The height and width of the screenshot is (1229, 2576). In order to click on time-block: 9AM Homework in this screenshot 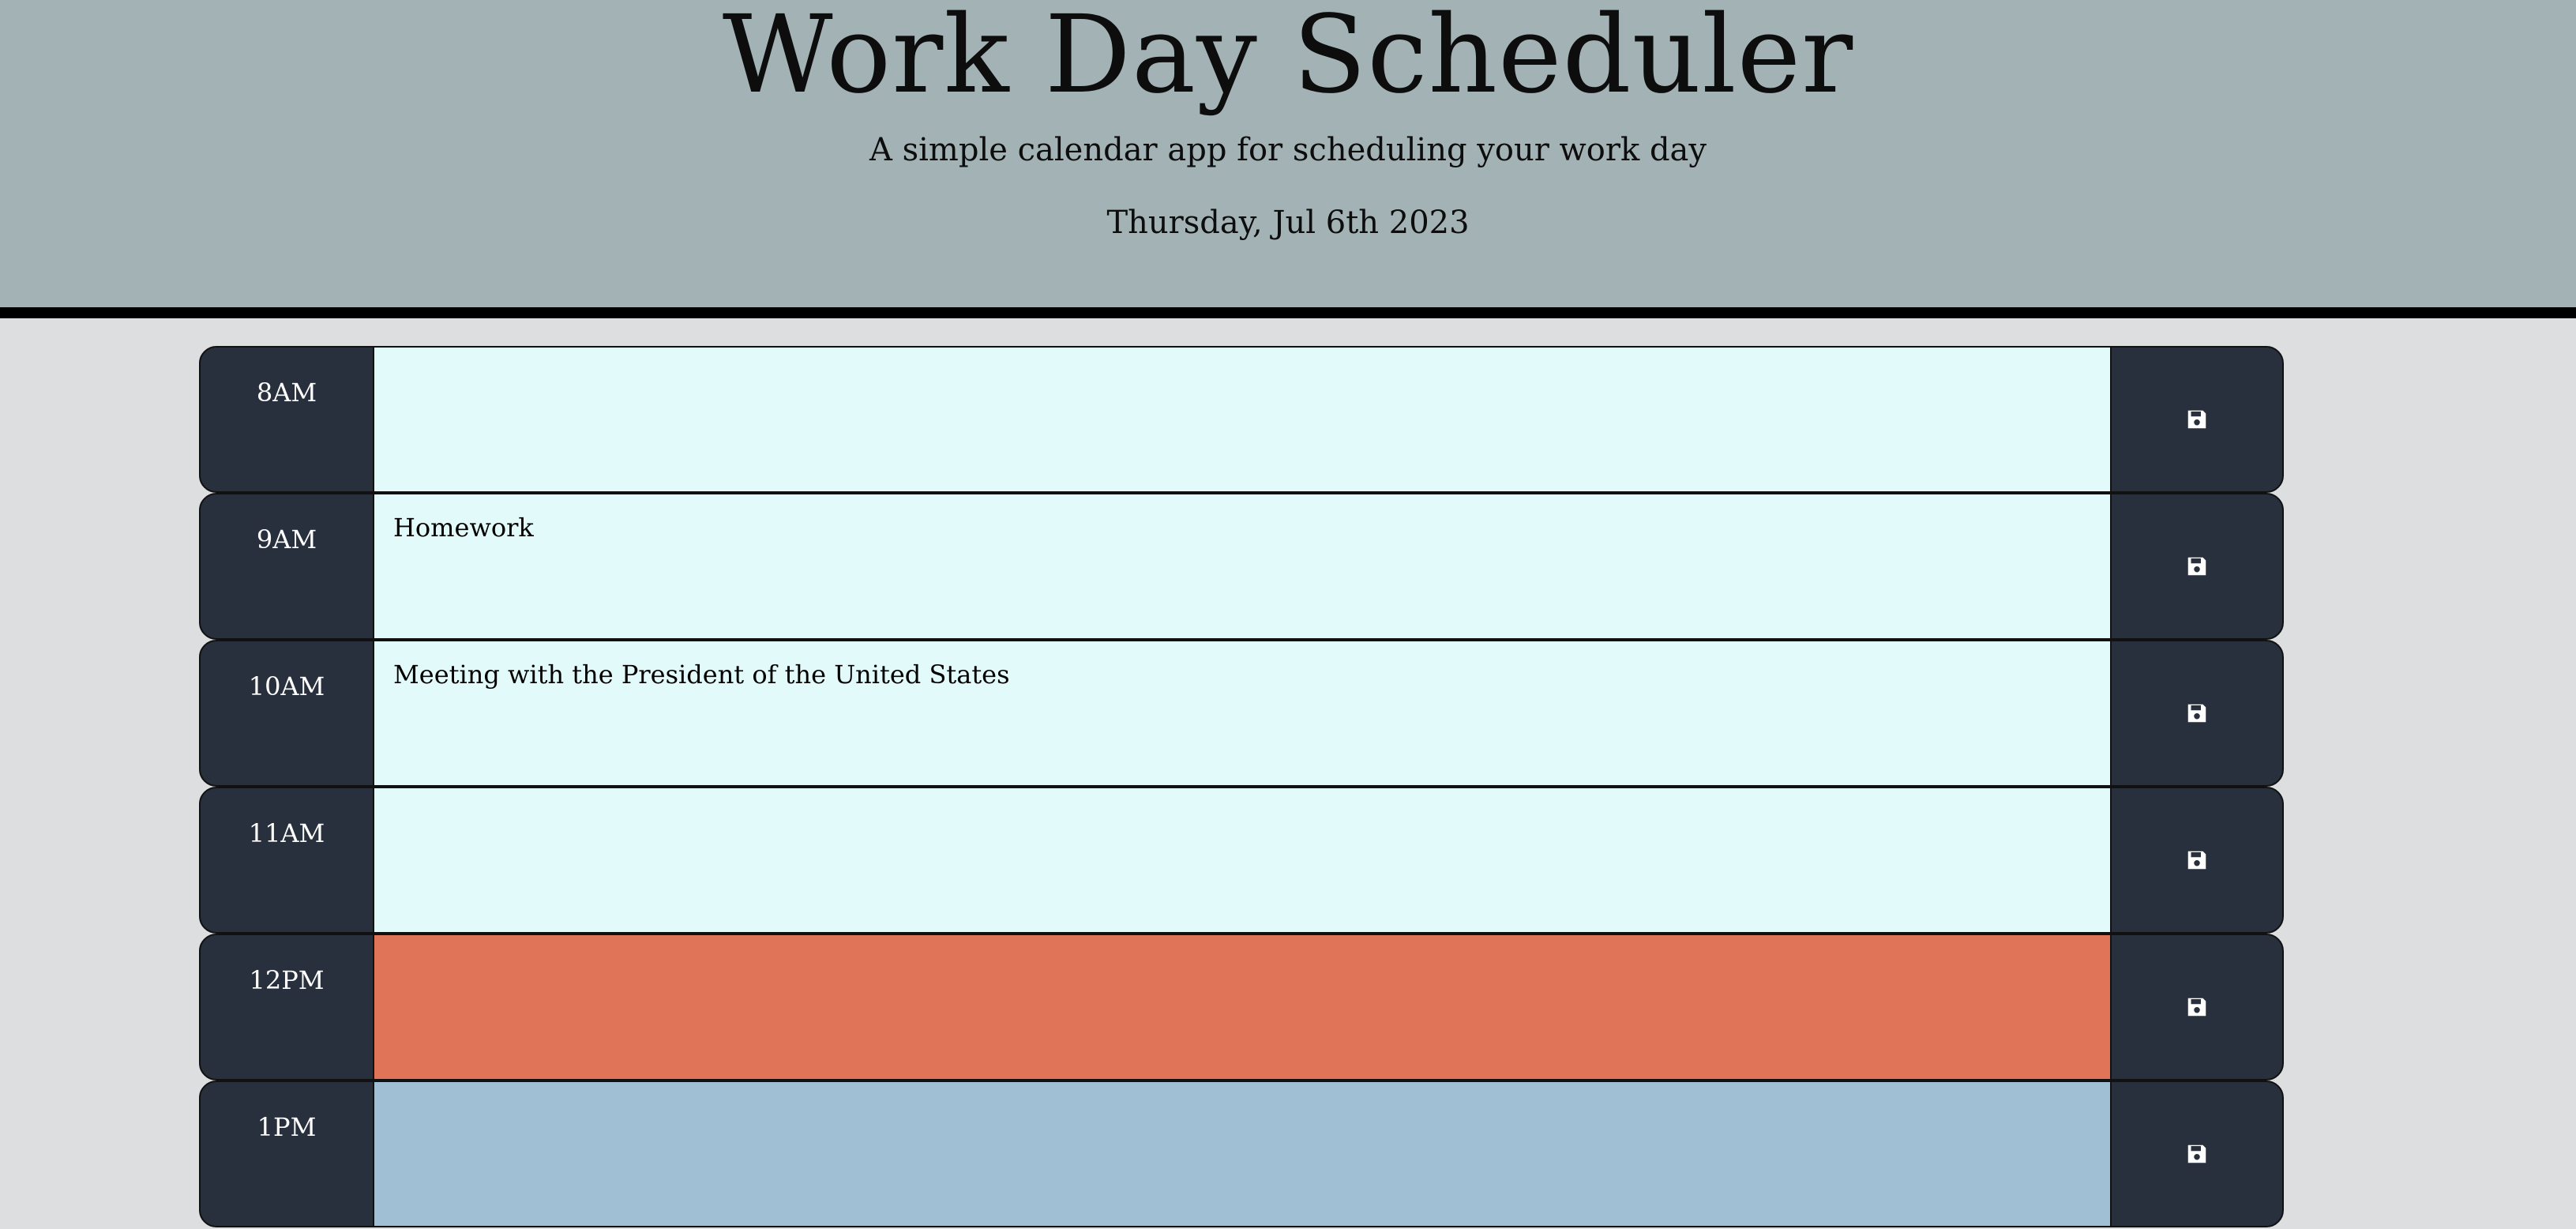, I will do `click(1241, 566)`.